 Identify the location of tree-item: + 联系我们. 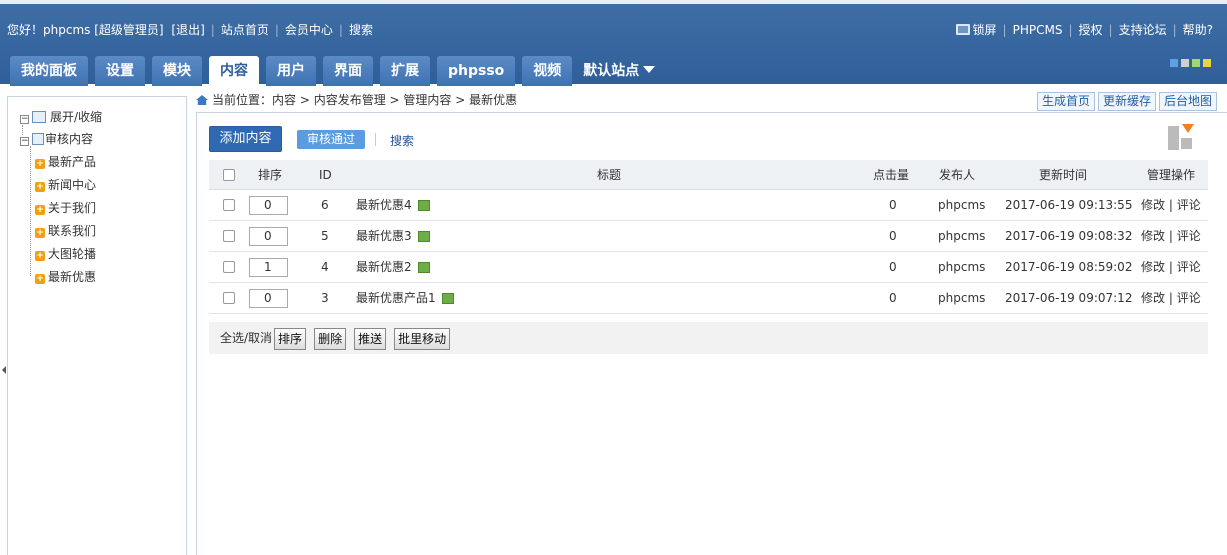
(65, 231).